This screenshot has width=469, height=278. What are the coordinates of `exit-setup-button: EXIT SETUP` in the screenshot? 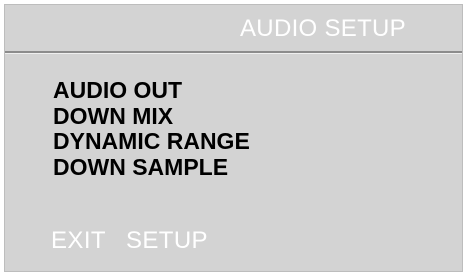 It's located at (129, 240).